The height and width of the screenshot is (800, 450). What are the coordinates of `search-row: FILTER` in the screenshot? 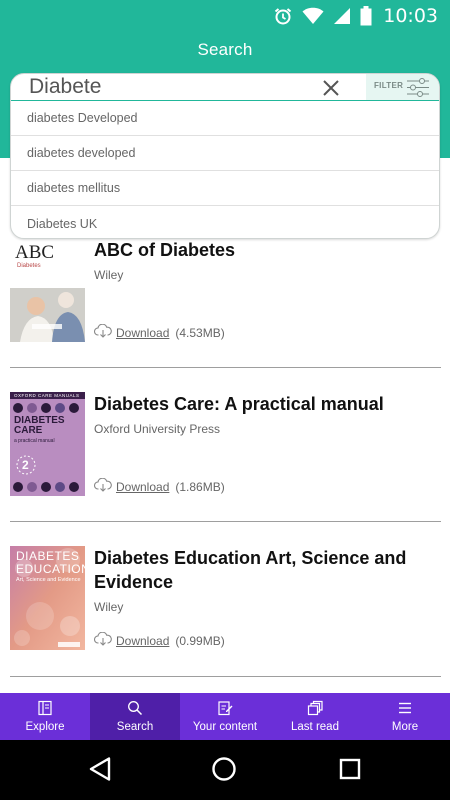 It's located at (225, 87).